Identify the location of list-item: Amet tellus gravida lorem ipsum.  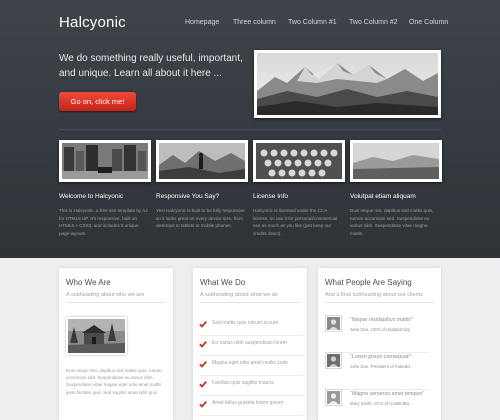
(251, 406).